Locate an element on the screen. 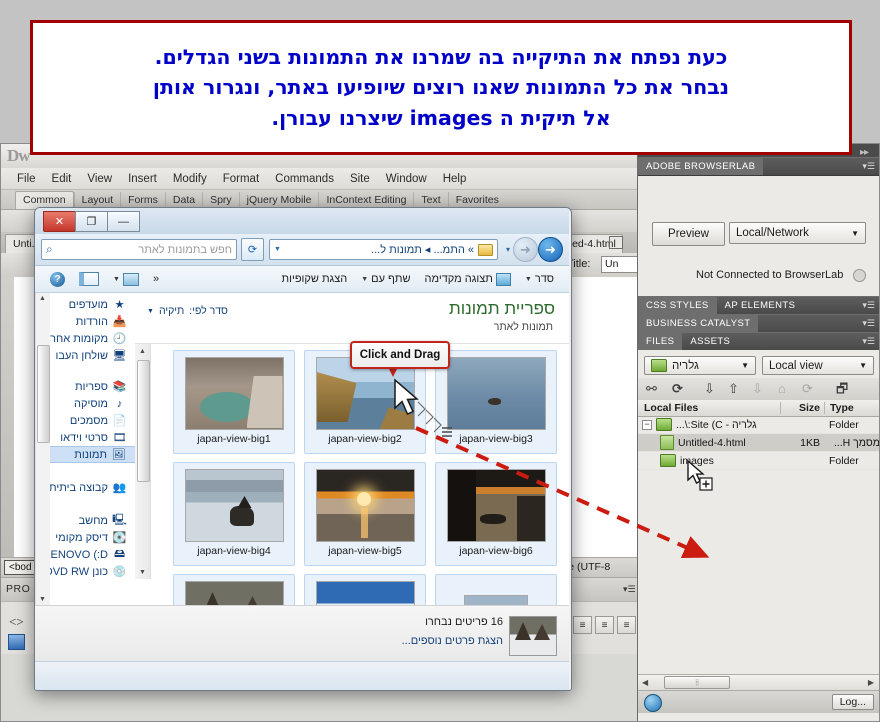 Image resolution: width=880 pixels, height=722 pixels. preview-button: Preview is located at coordinates (688, 234).